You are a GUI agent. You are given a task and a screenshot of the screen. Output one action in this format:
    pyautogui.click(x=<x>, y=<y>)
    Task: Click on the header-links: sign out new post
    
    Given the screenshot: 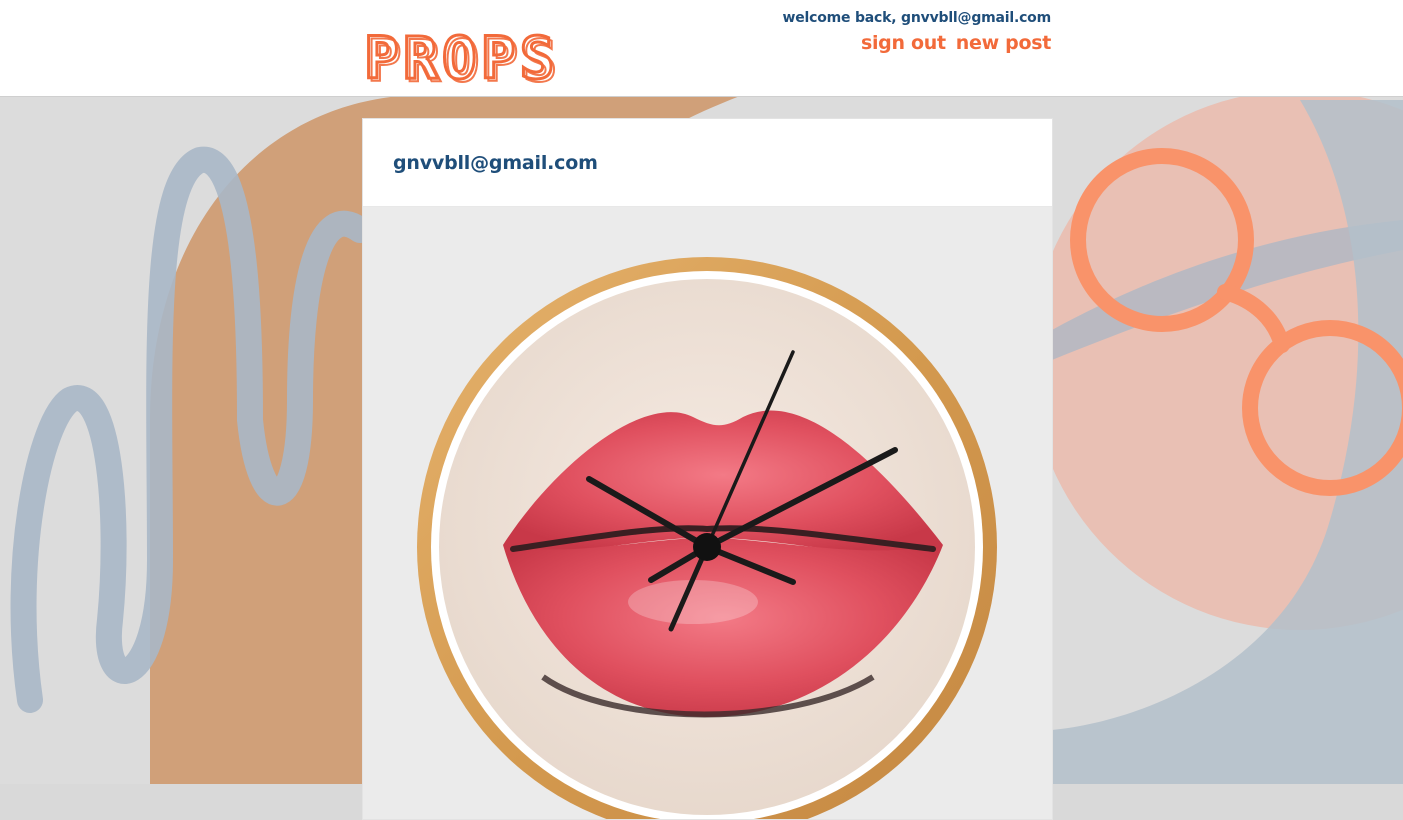 What is the action you would take?
    pyautogui.click(x=956, y=43)
    